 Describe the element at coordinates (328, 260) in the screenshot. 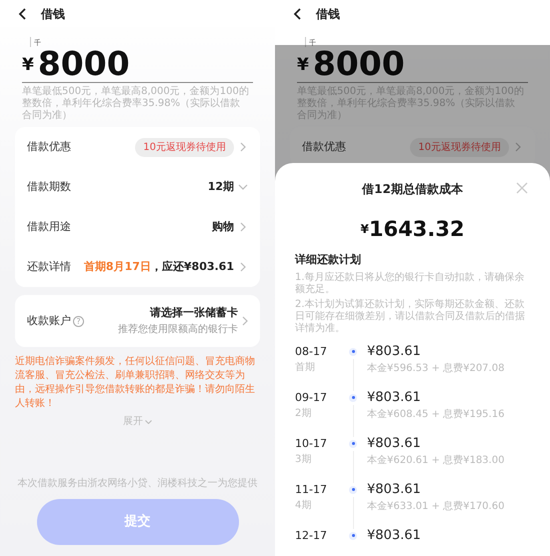

I see `plan-title: 详细还款计划` at that location.